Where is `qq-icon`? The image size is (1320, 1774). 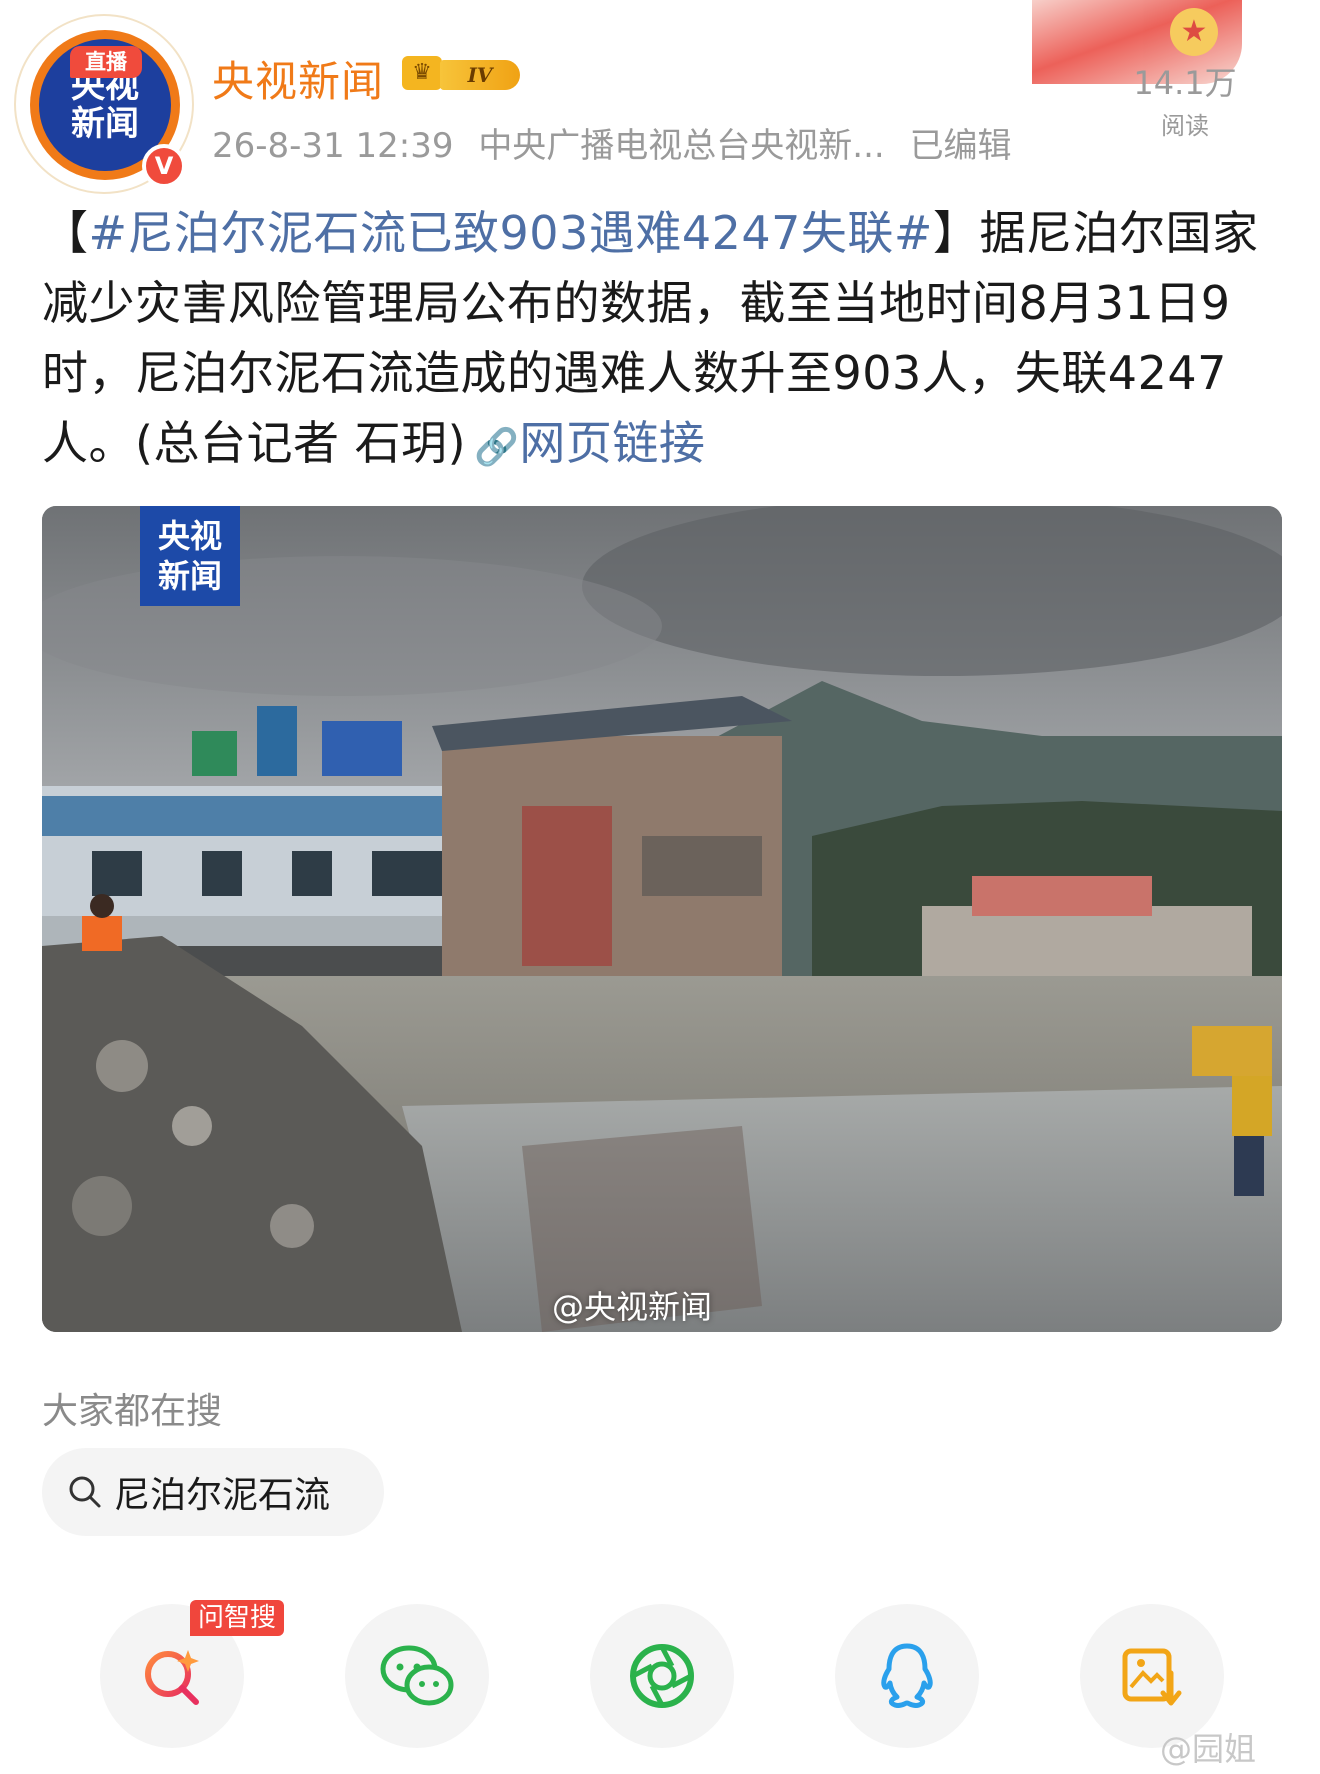
qq-icon is located at coordinates (907, 1676).